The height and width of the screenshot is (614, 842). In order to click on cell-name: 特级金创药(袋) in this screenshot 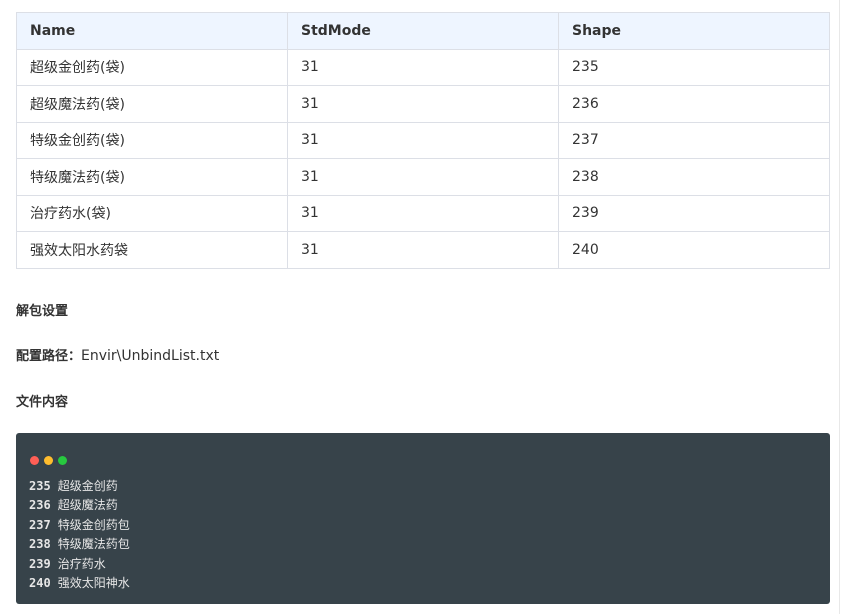, I will do `click(152, 140)`.